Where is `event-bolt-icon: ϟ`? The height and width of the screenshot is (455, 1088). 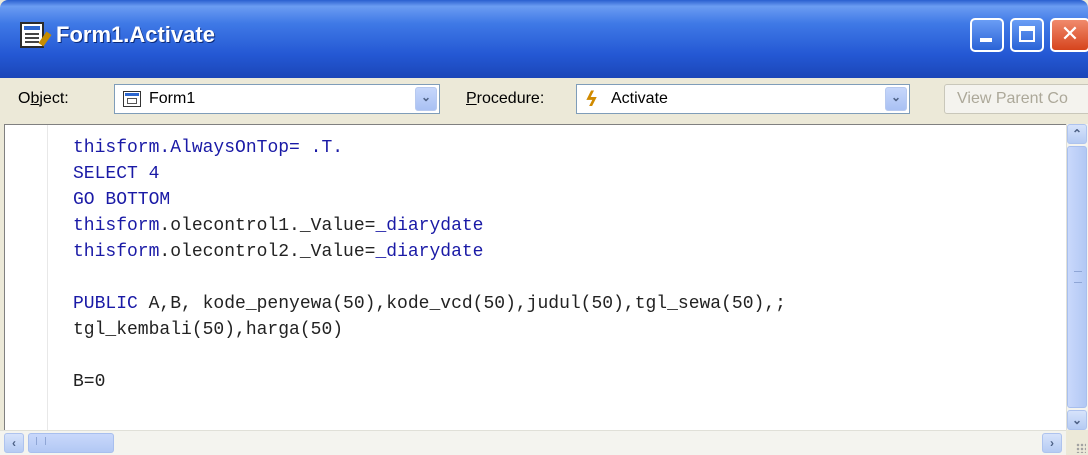 event-bolt-icon: ϟ is located at coordinates (592, 99).